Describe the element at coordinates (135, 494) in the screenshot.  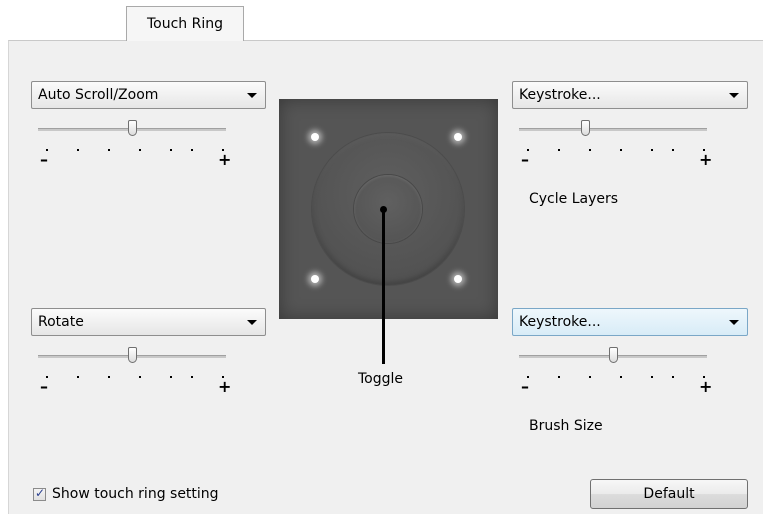
I see `checkbox-label: Show touch ring setting` at that location.